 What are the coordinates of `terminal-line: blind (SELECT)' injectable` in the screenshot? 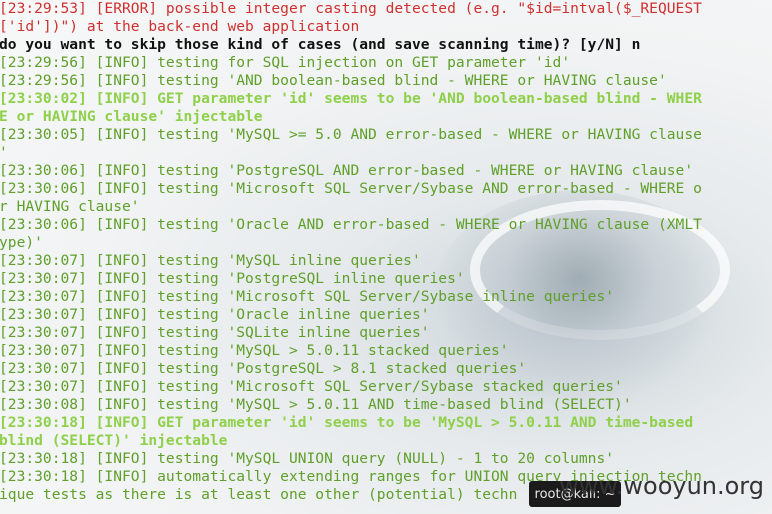 It's located at (114, 440).